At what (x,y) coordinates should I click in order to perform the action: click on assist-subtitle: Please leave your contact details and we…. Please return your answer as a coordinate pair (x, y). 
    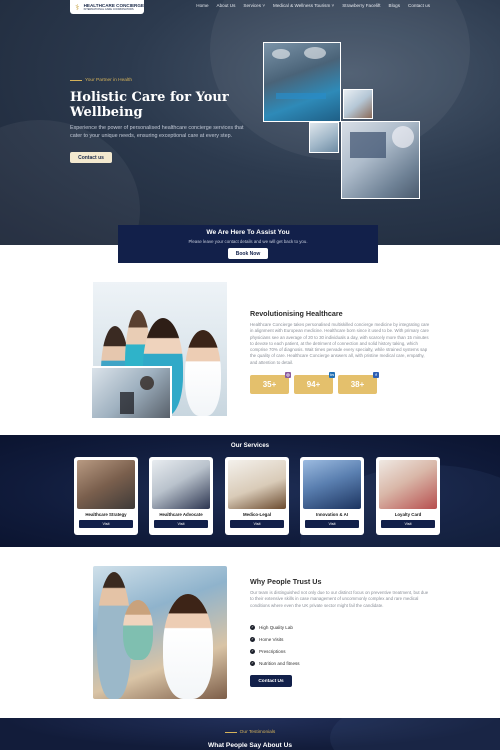
    Looking at the image, I should click on (248, 241).